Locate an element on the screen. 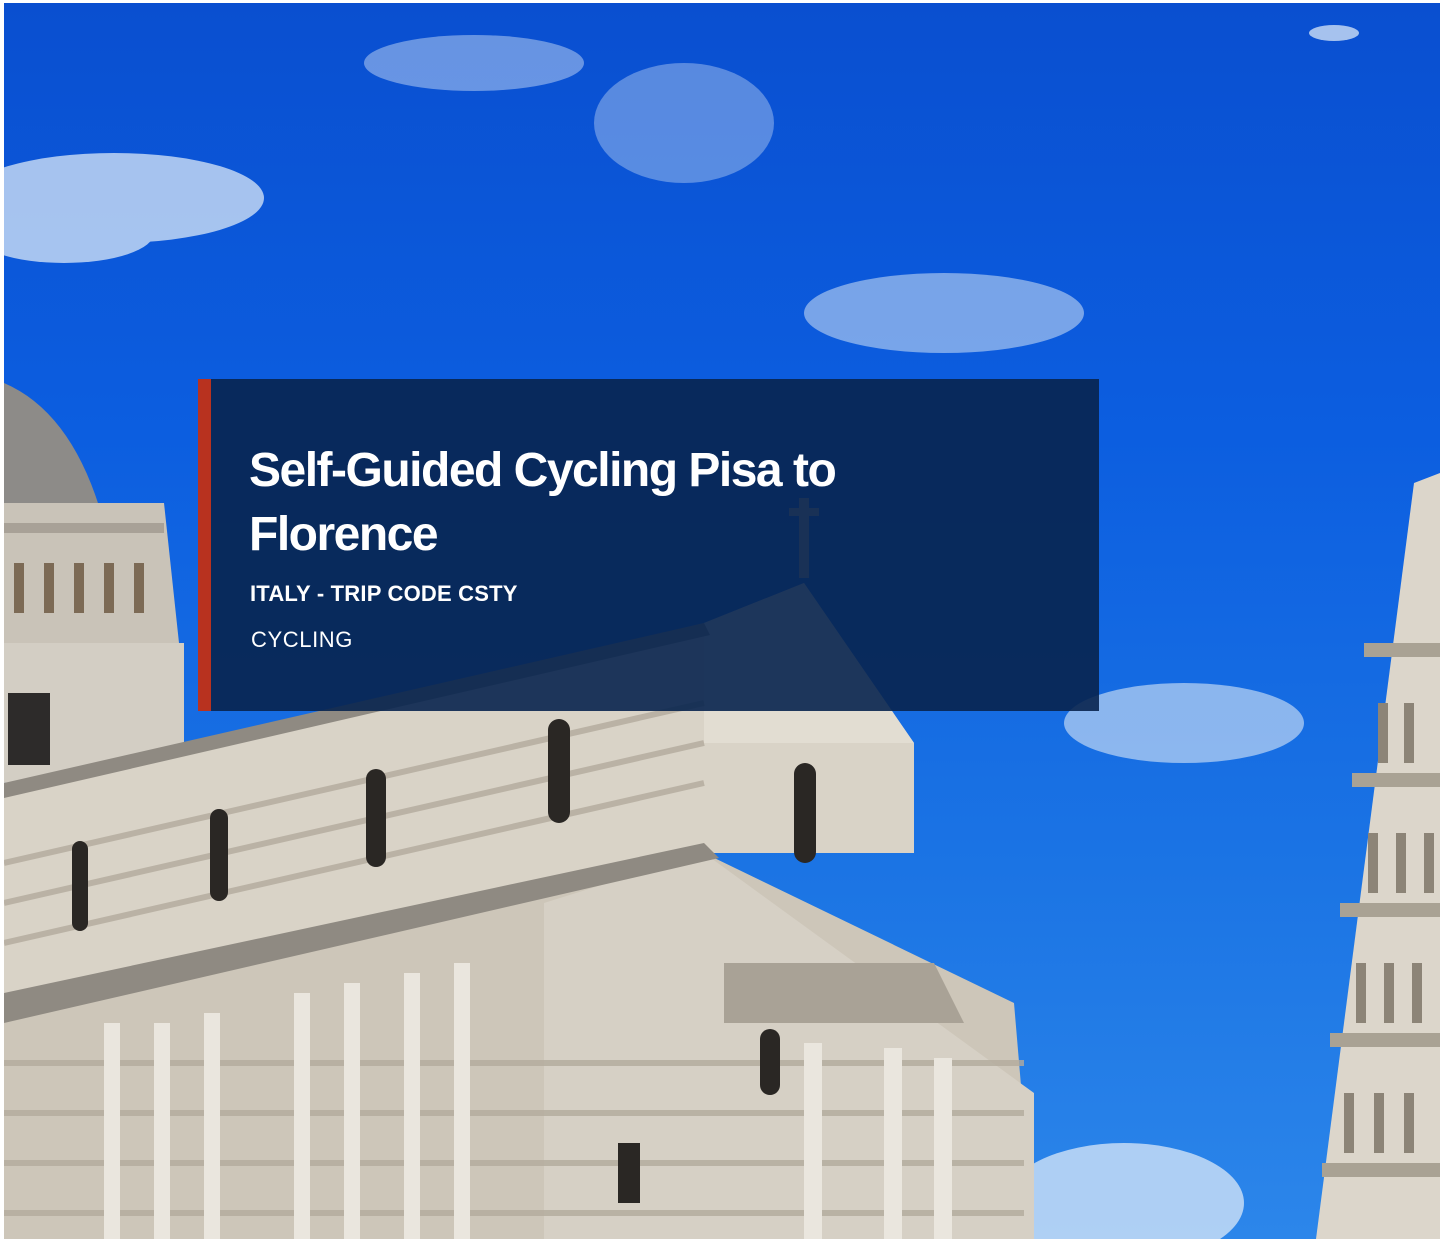 This screenshot has width=1453, height=1243. trip-code-label: ITALY - TRIP CODE CSTY is located at coordinates (384, 593).